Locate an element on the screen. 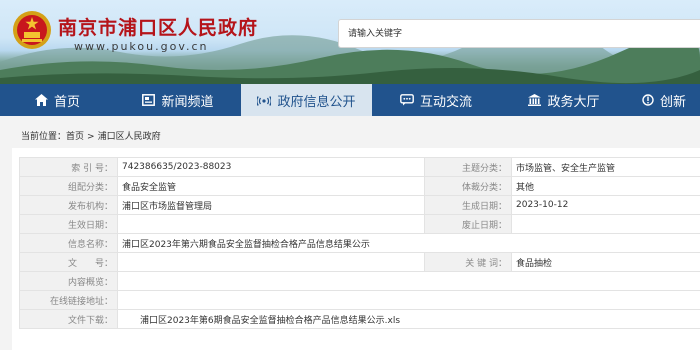 The height and width of the screenshot is (350, 700). download-label: 文件下载： is located at coordinates (68, 319).